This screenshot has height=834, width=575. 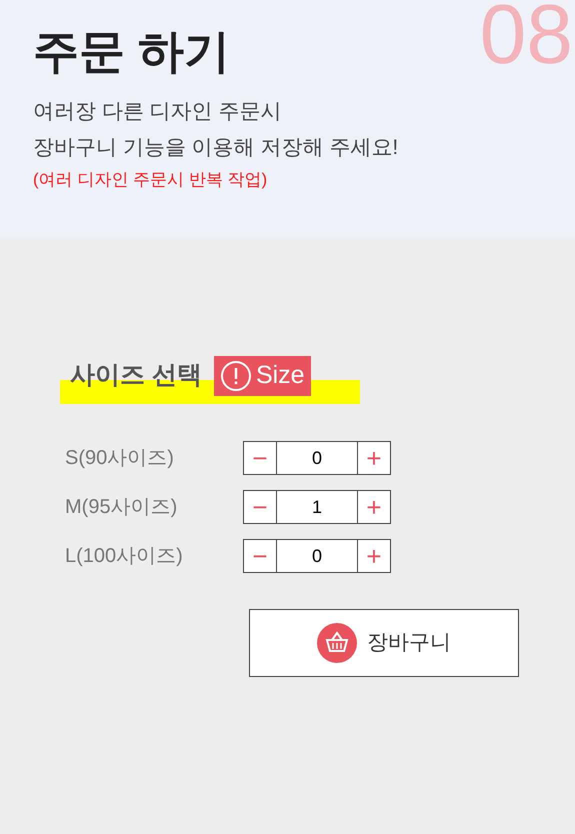 I want to click on note-text: (여러 디자인 주문시 반복 작업), so click(x=150, y=180).